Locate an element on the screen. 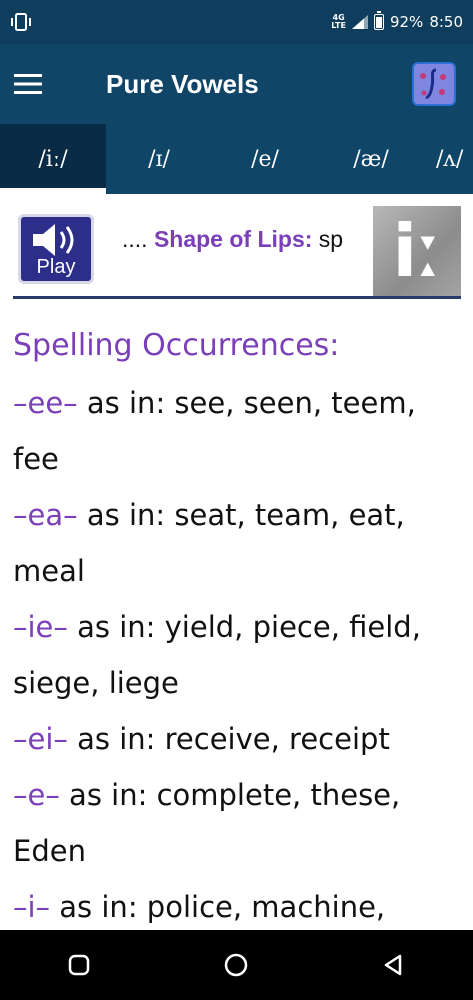  occurrence-item: –ee– as in: see, seen, teem, fee is located at coordinates (214, 431).